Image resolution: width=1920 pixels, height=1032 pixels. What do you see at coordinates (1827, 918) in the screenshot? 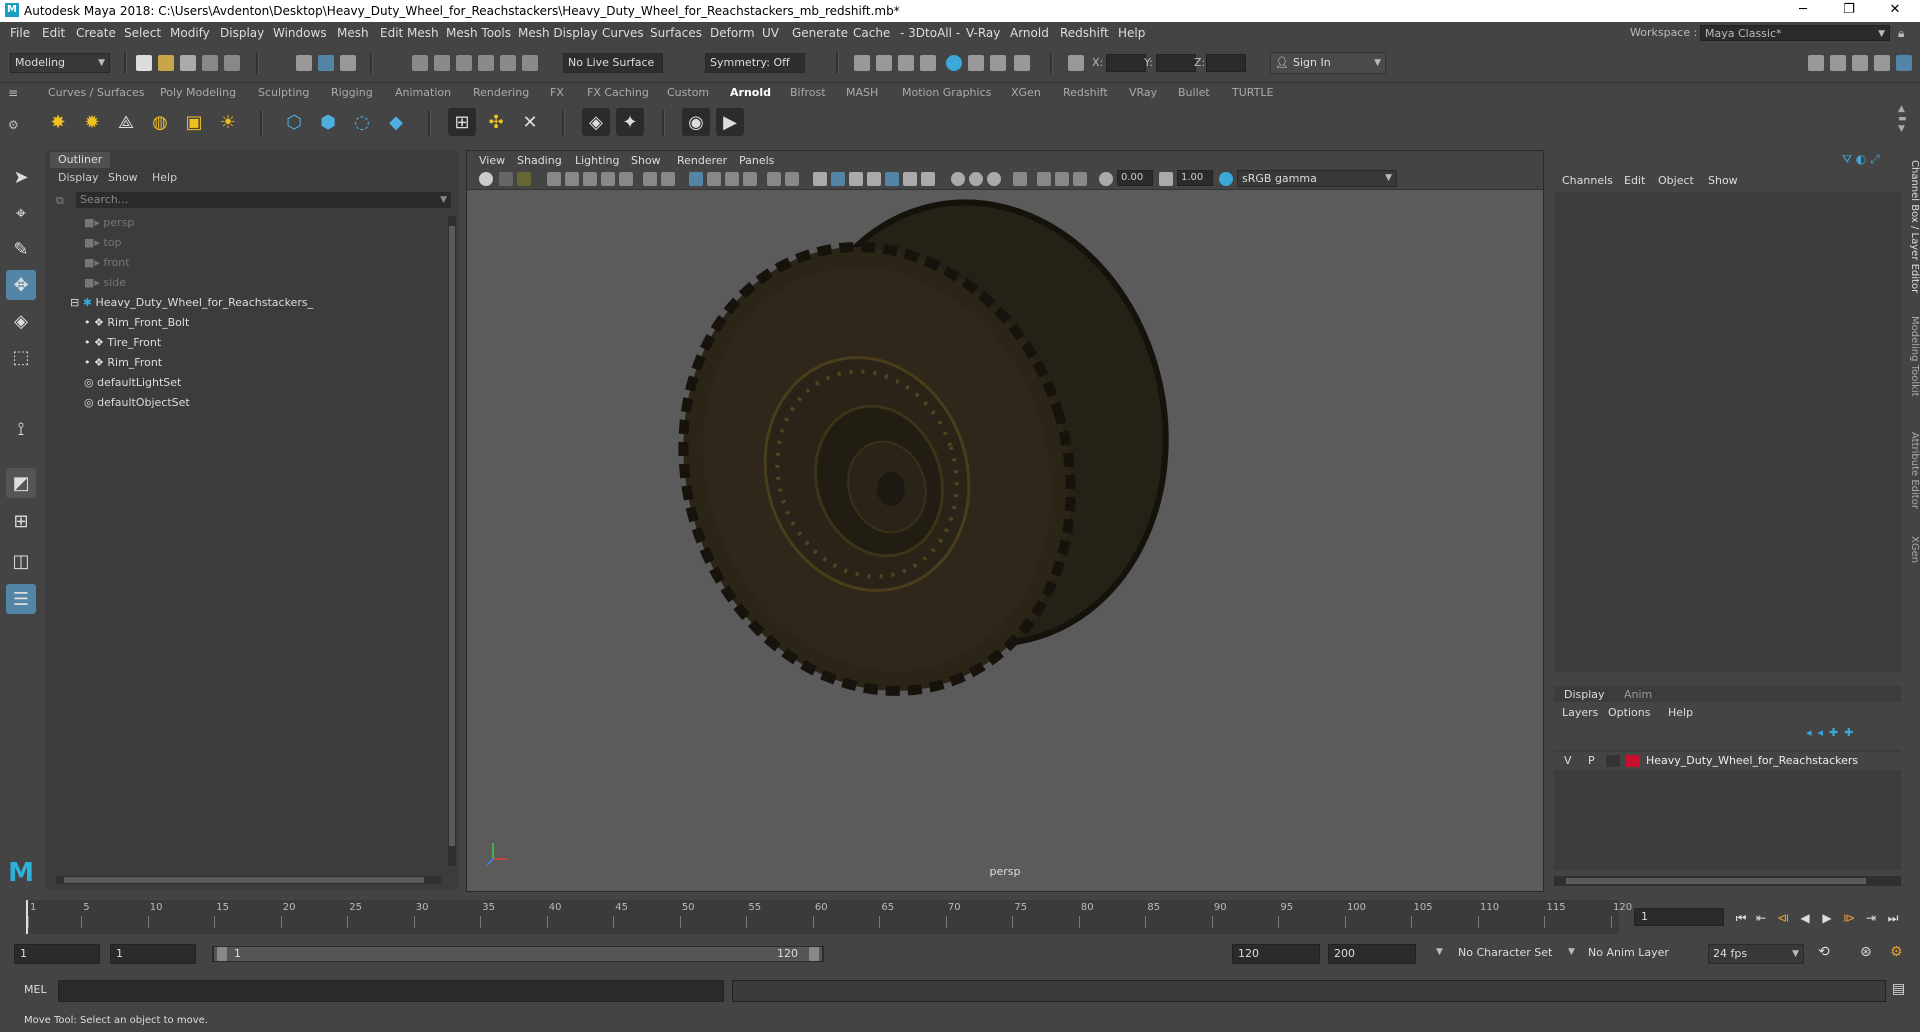
I see `play-forward-icon: ▶` at bounding box center [1827, 918].